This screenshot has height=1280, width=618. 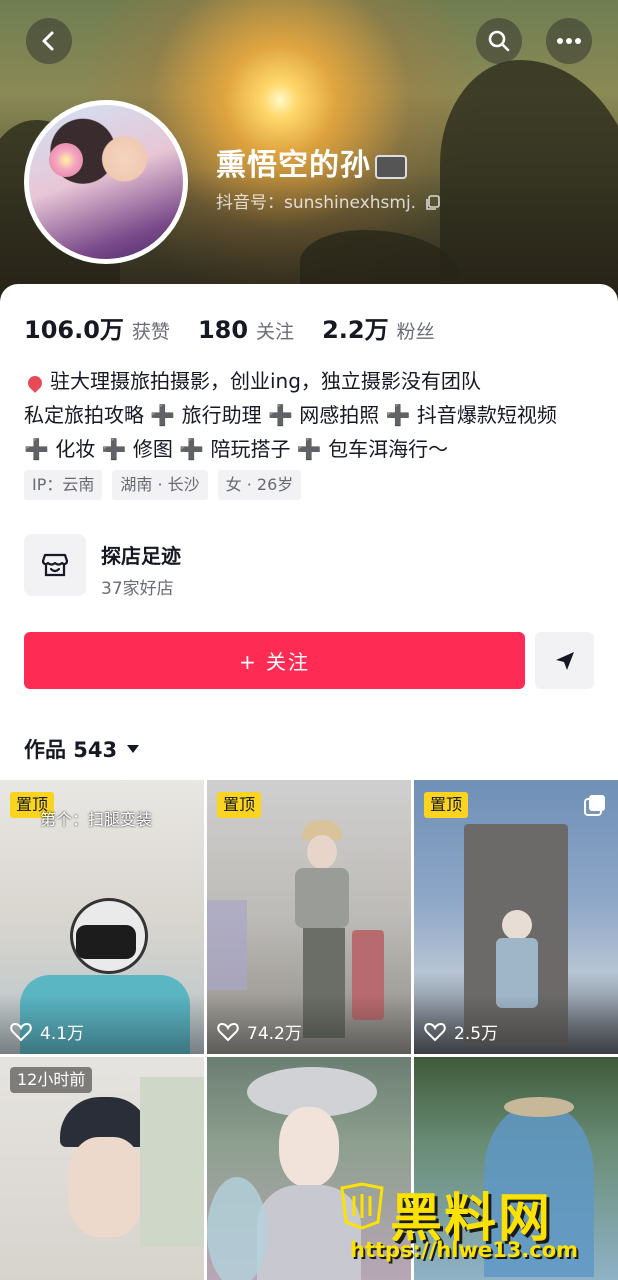 I want to click on bio-line-text: 驻大理摄旅拍摄影，创业ing，独立摄影没有团队, so click(x=265, y=381).